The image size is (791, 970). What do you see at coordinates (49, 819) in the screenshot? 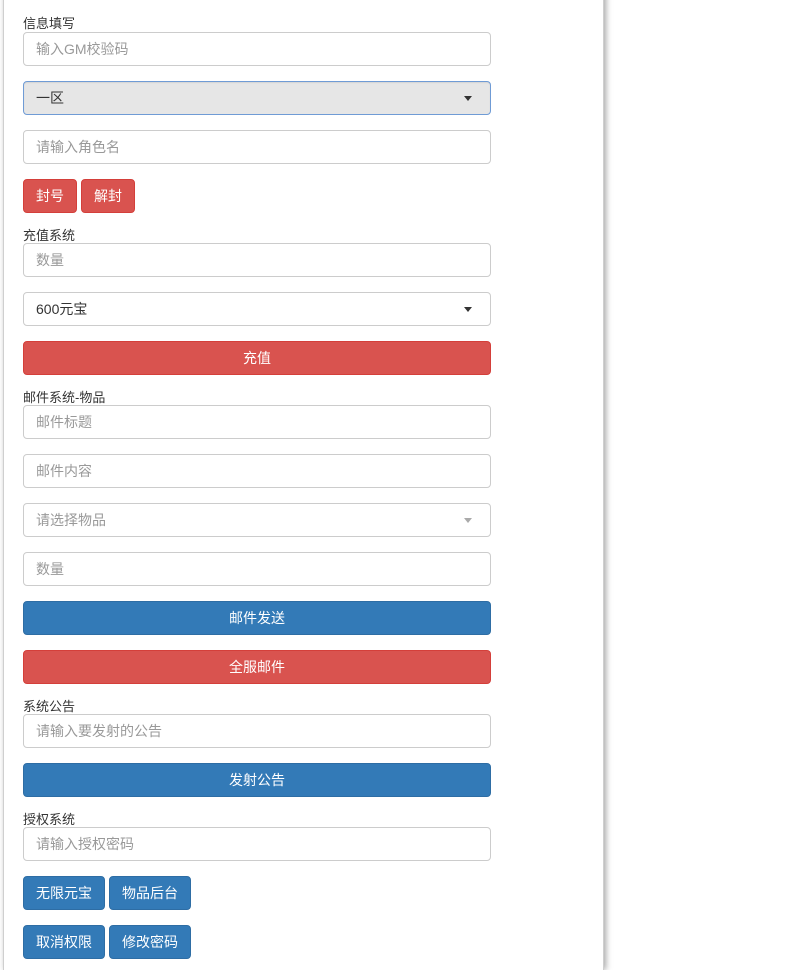
I see `auth-section-label: 授权系统` at bounding box center [49, 819].